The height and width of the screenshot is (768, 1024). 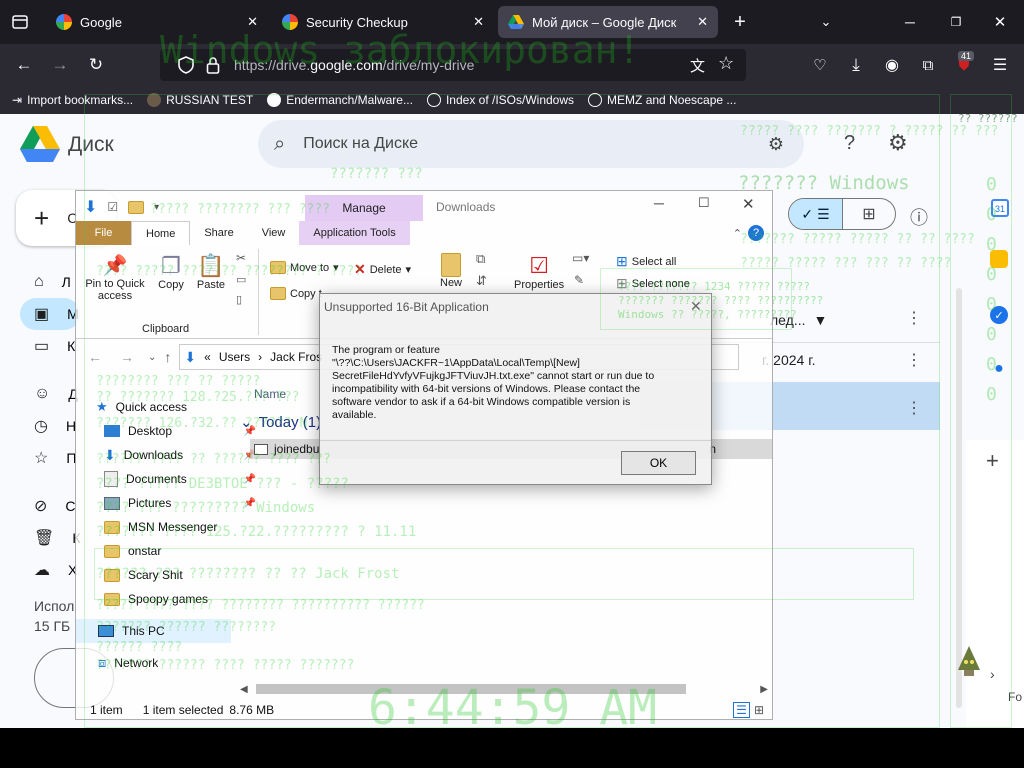 What do you see at coordinates (919, 217) in the screenshot?
I see `info-icon: ⓘ` at bounding box center [919, 217].